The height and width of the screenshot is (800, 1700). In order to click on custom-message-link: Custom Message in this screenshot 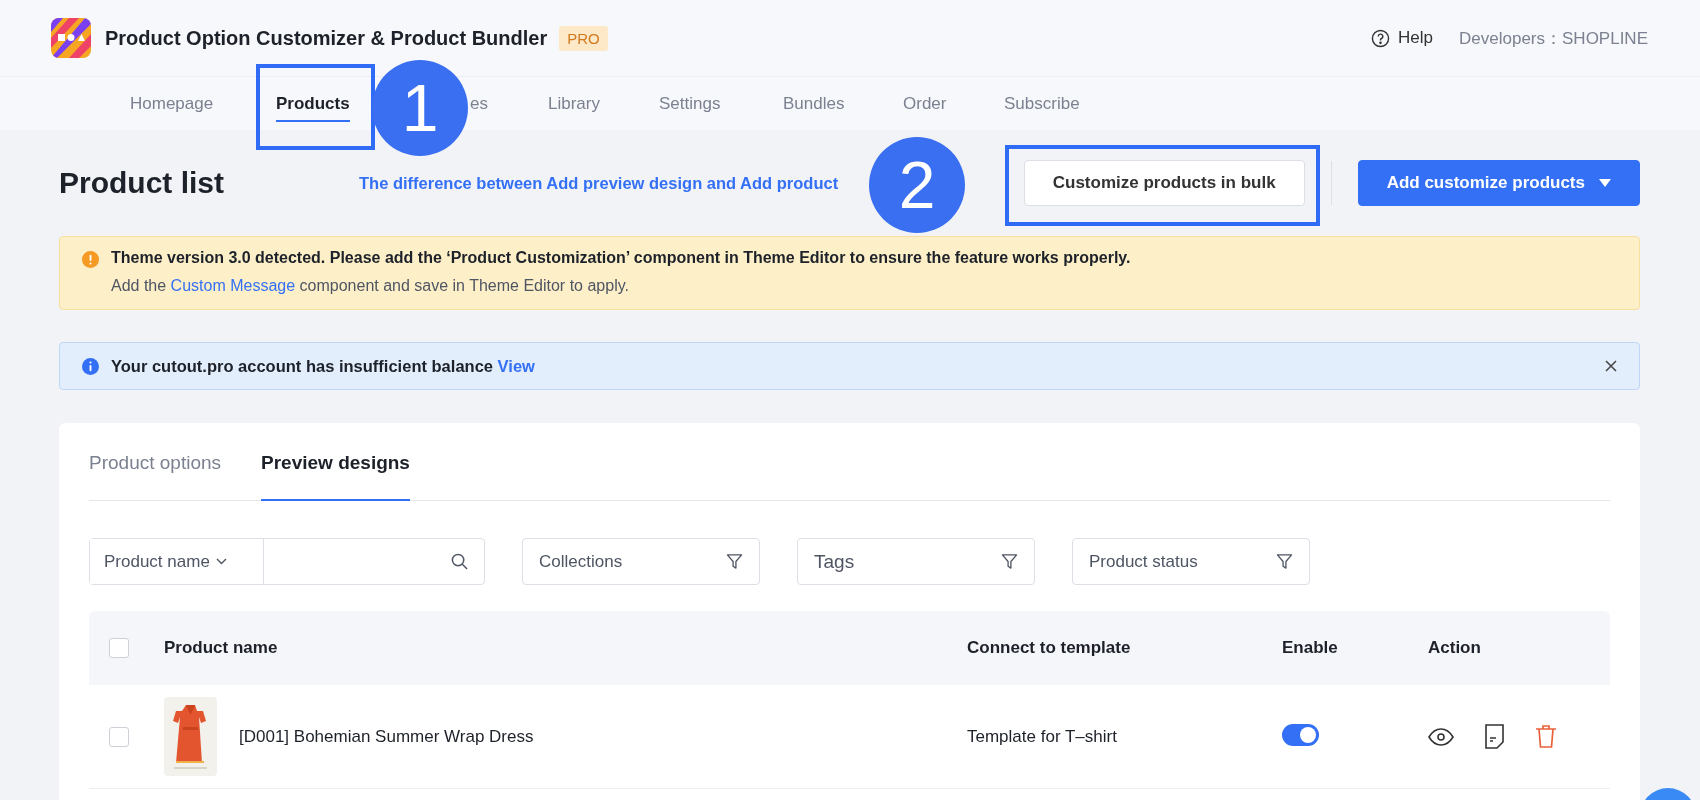, I will do `click(233, 285)`.